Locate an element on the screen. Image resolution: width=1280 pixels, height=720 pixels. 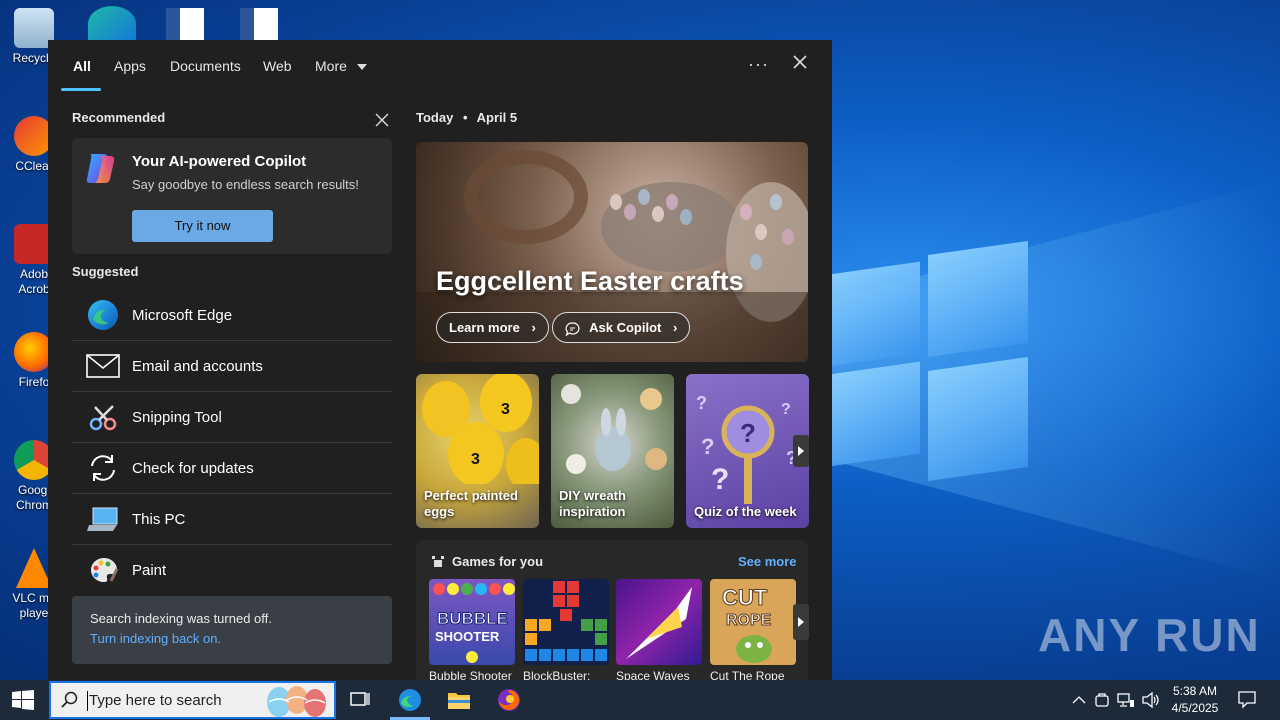
firefox-taskbar-icon is located at coordinates (509, 700).